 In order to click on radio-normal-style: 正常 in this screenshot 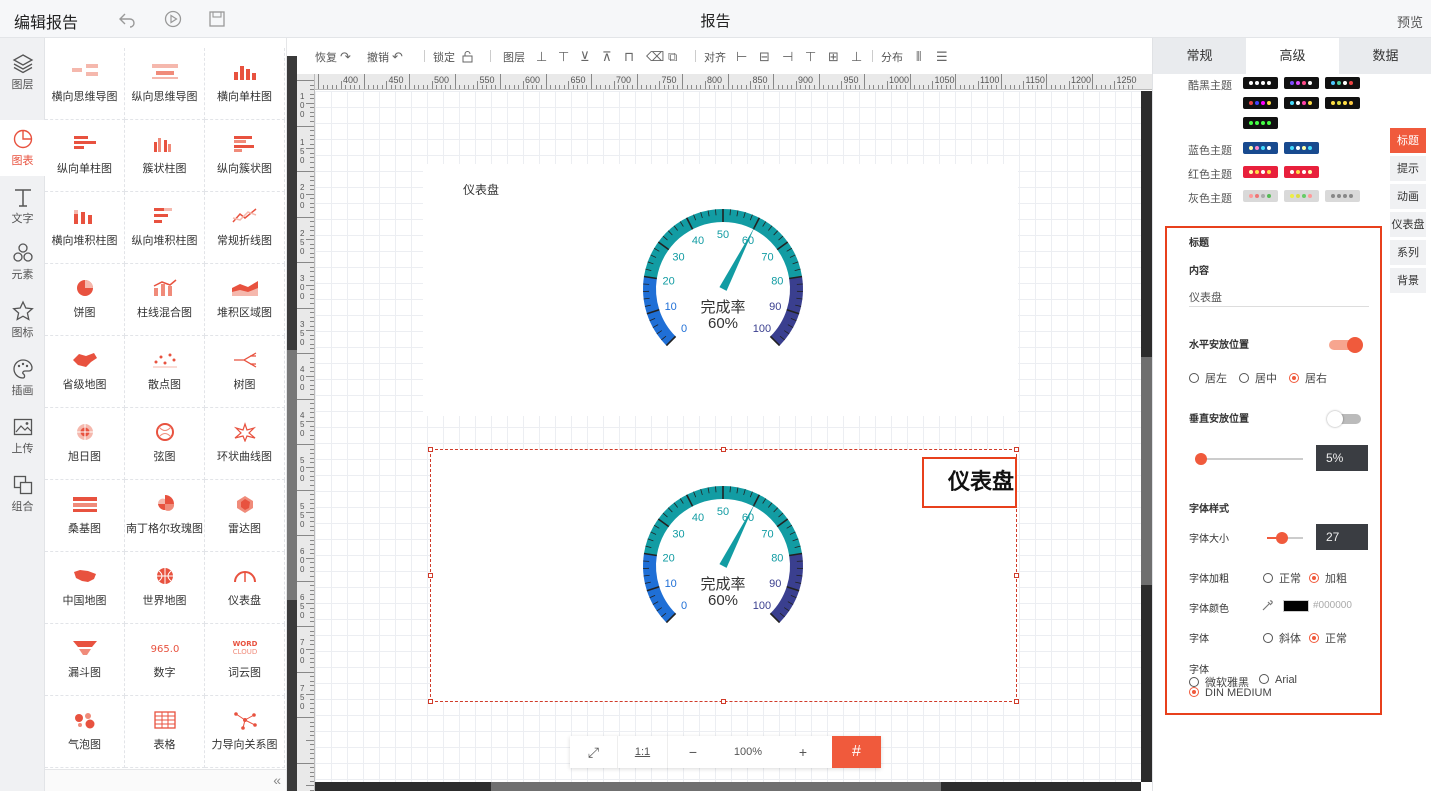, I will do `click(1328, 638)`.